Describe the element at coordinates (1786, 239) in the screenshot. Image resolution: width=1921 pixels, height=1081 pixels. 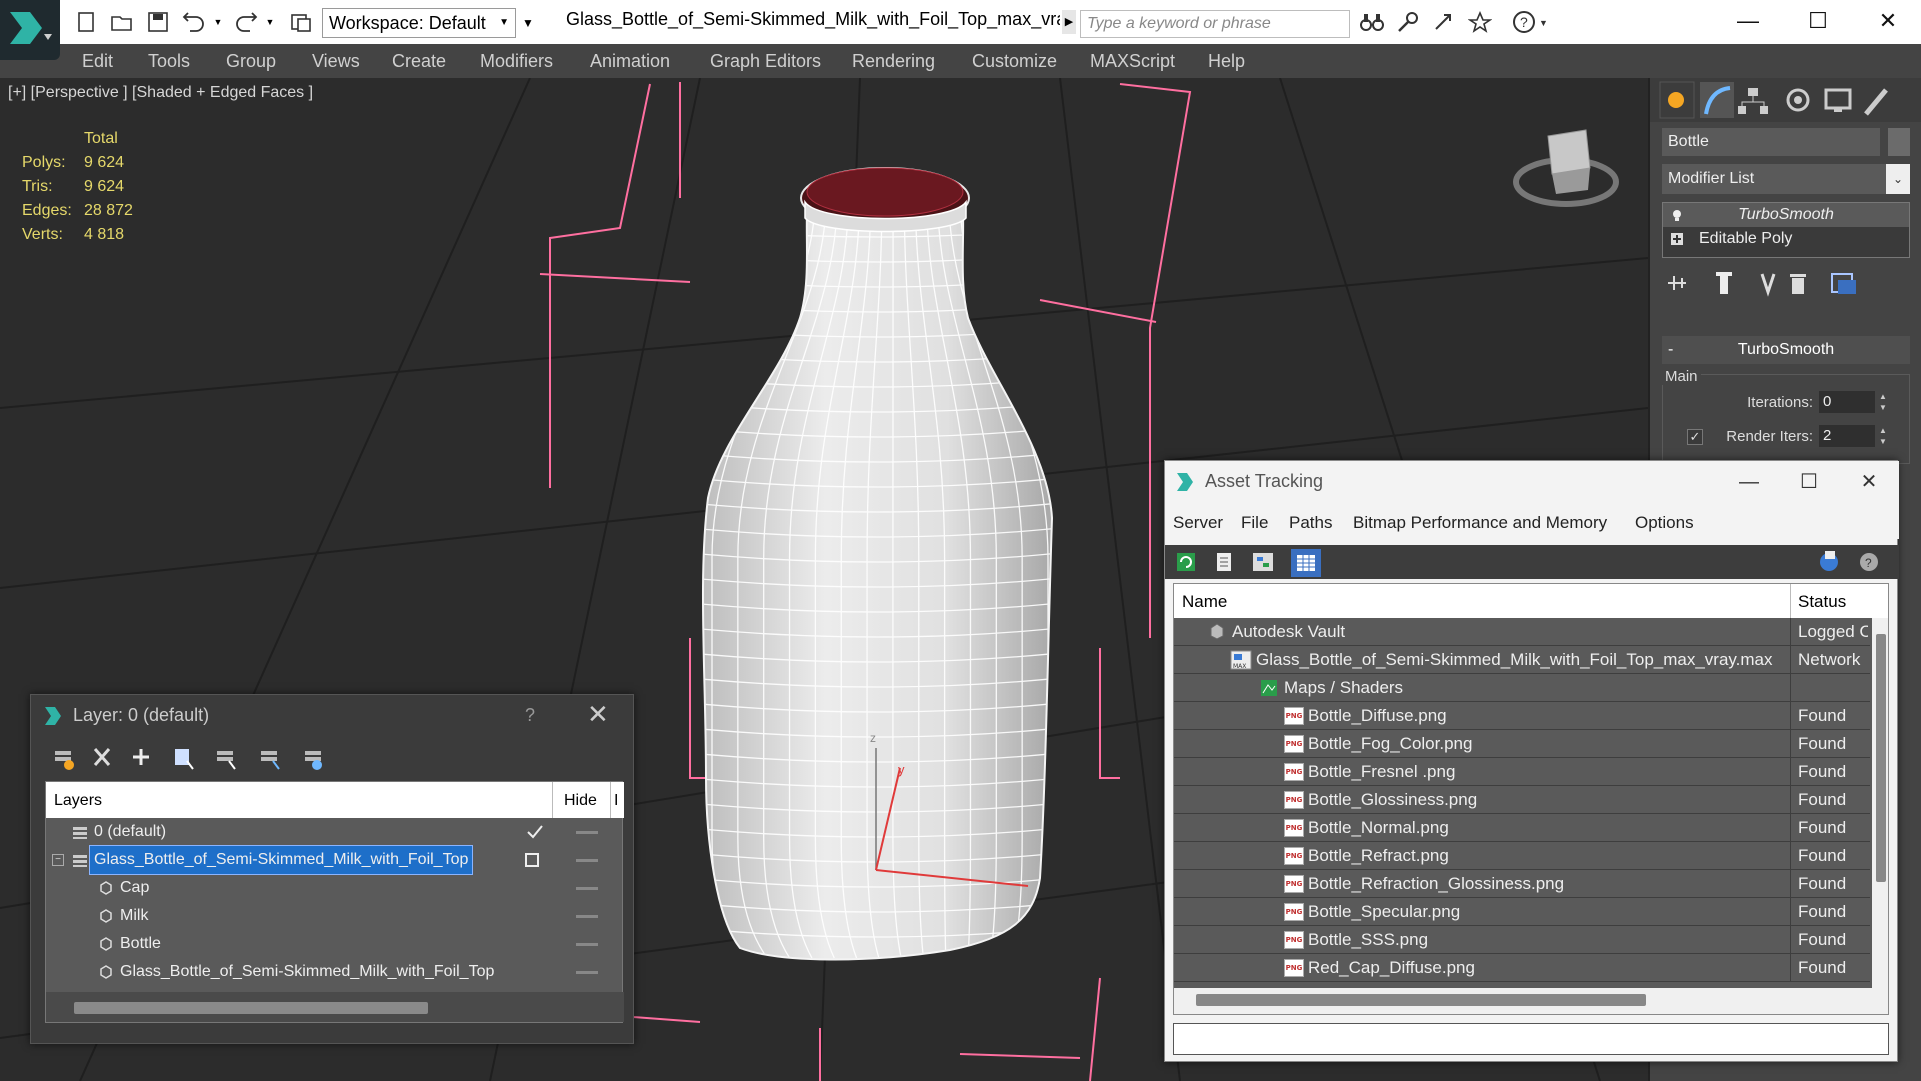
I see `stack-item-editable-poly: Editable Poly` at that location.